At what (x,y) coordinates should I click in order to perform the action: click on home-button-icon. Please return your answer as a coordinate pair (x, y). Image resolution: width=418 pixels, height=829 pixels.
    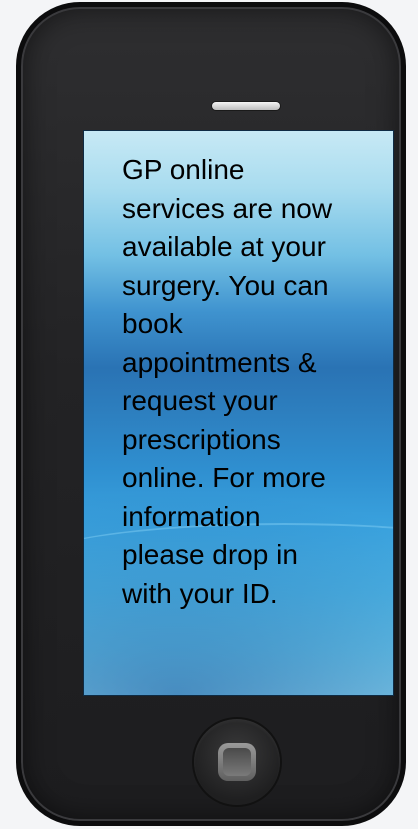
    Looking at the image, I should click on (237, 762).